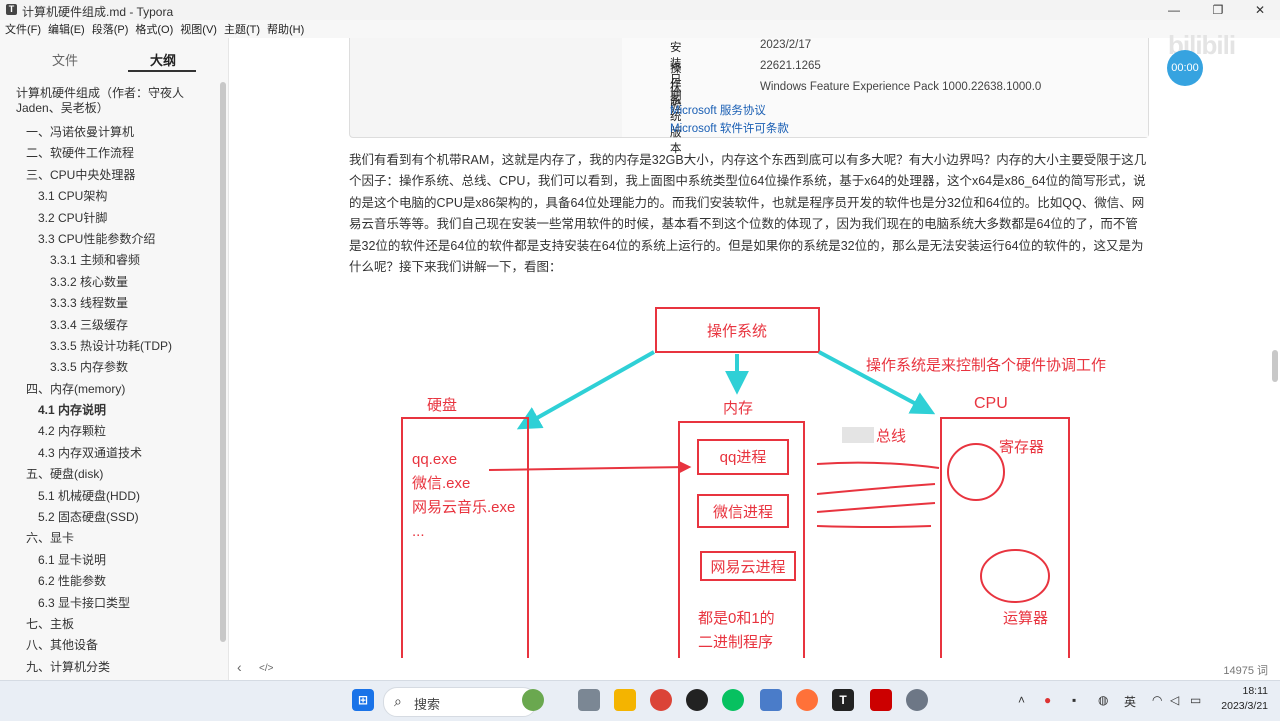 The height and width of the screenshot is (721, 1280). What do you see at coordinates (1260, 10) in the screenshot?
I see `close-button: ✕` at bounding box center [1260, 10].